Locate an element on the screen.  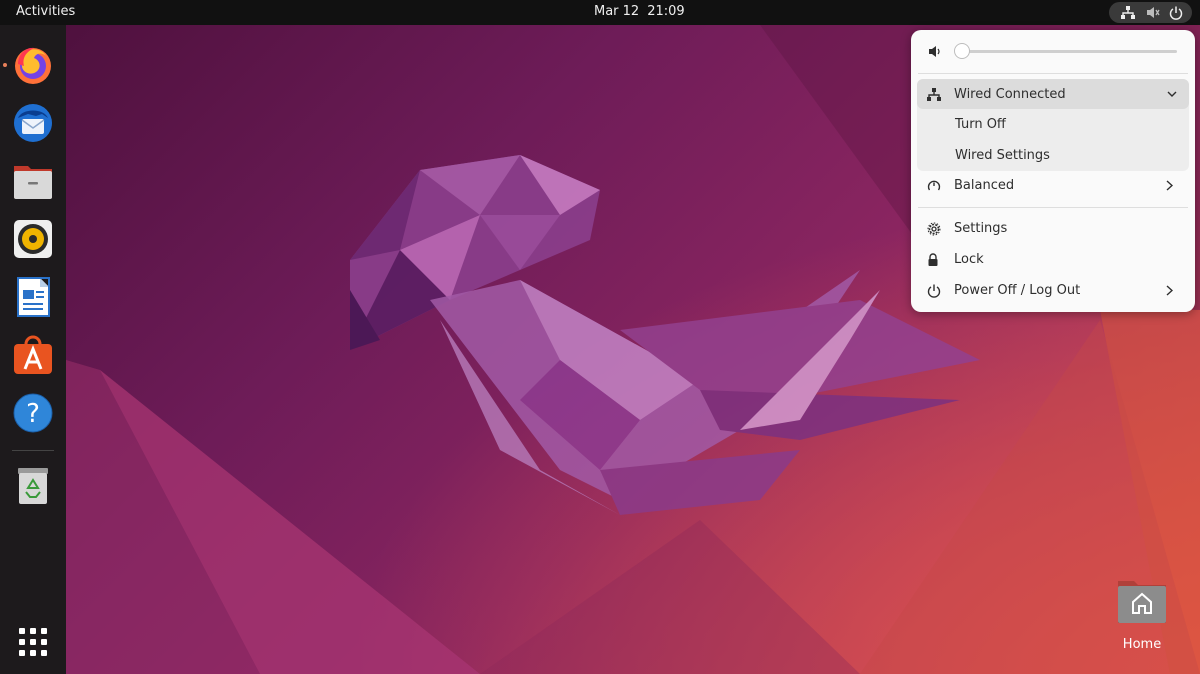
firefox-icon is located at coordinates (33, 65).